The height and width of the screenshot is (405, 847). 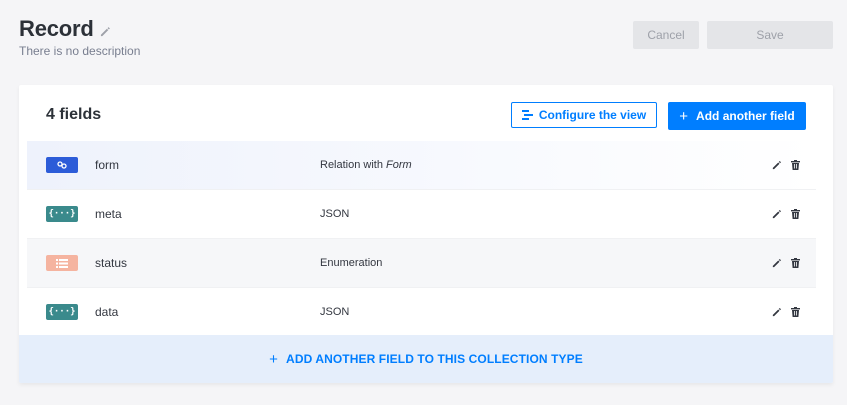 I want to click on configure-view-label: Configure the view, so click(x=592, y=115).